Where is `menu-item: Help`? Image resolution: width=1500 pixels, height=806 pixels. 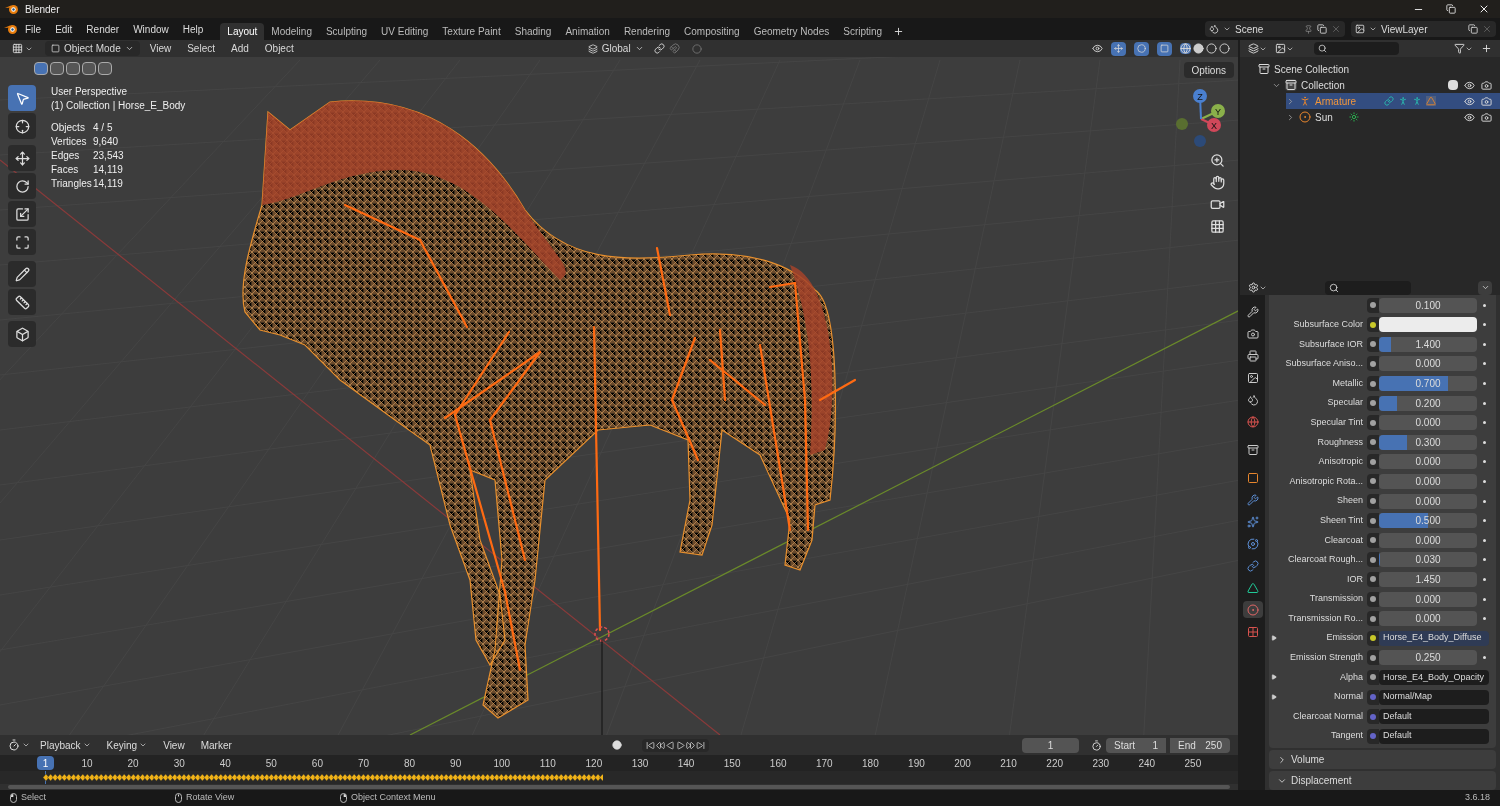
menu-item: Help is located at coordinates (193, 29).